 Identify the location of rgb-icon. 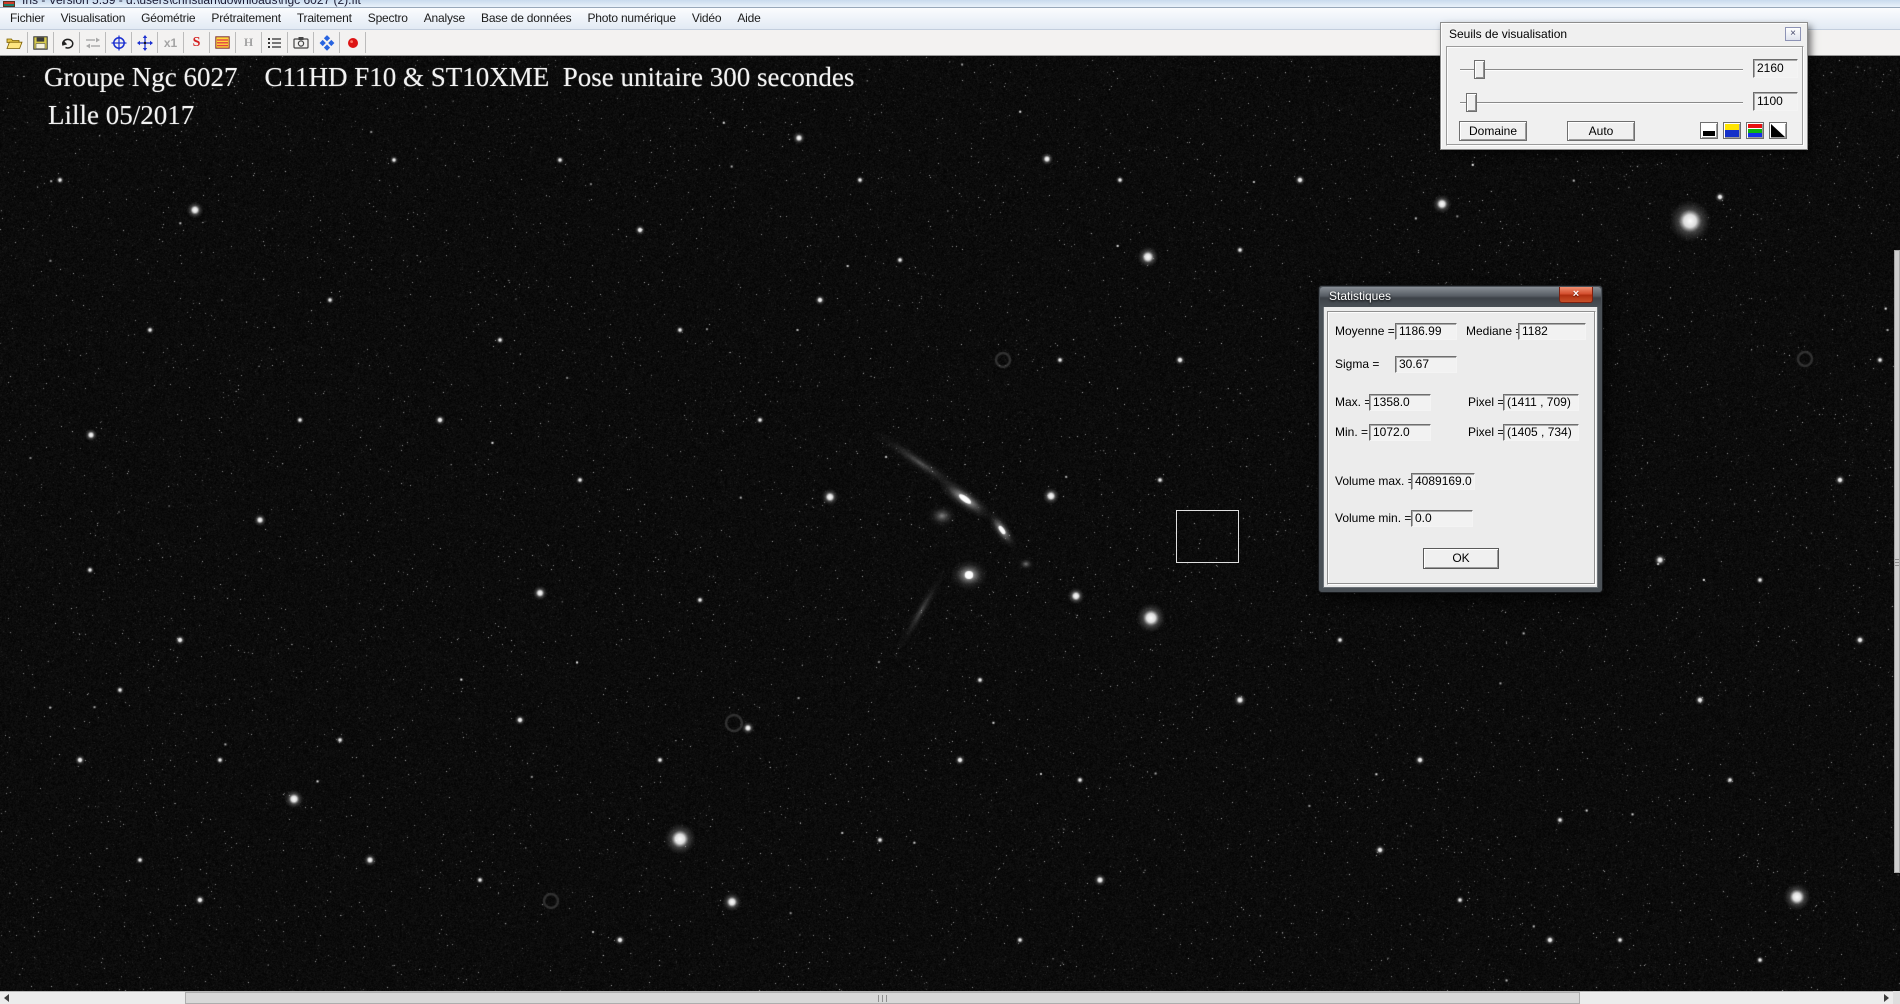
(1755, 126).